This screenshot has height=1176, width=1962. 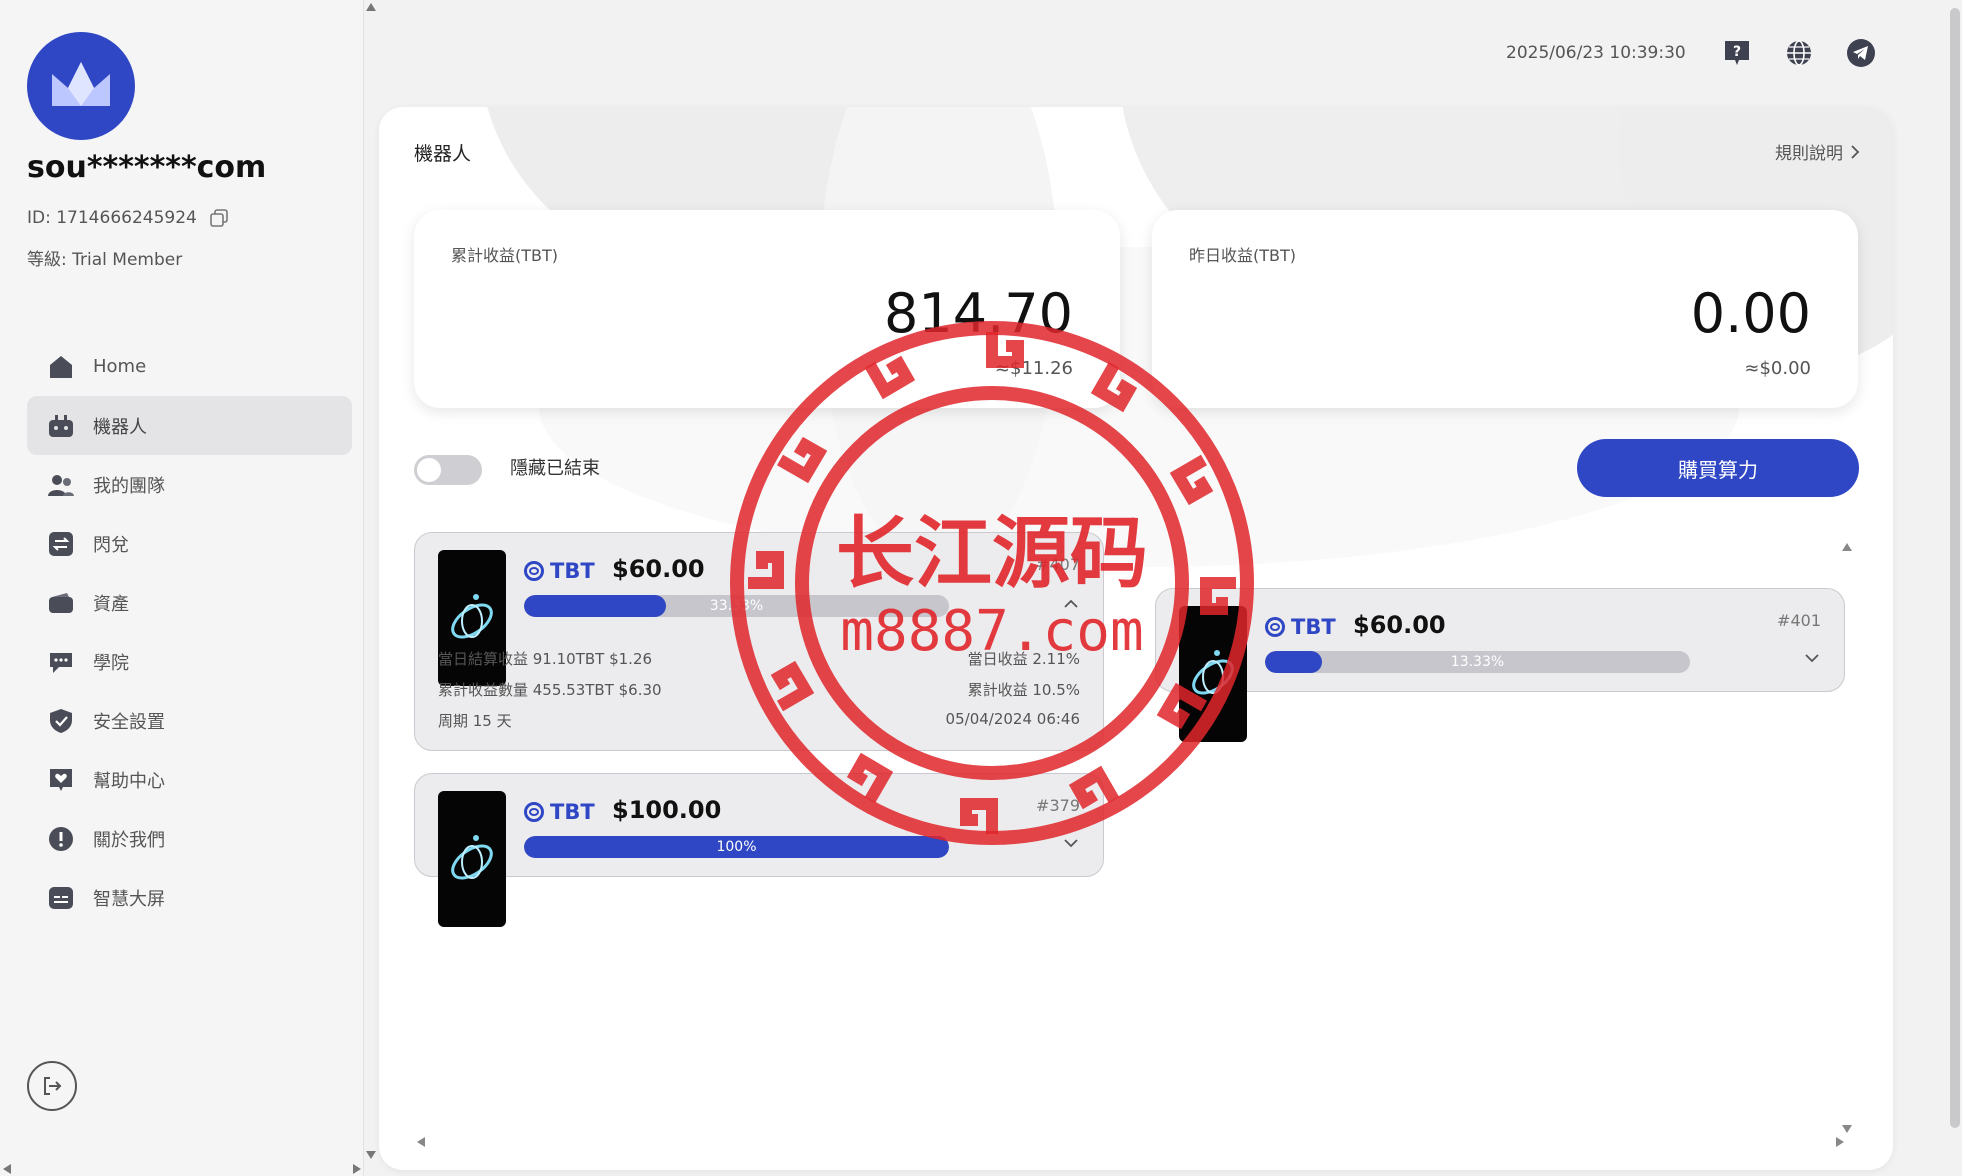 I want to click on progress-text: 100%, so click(x=736, y=847).